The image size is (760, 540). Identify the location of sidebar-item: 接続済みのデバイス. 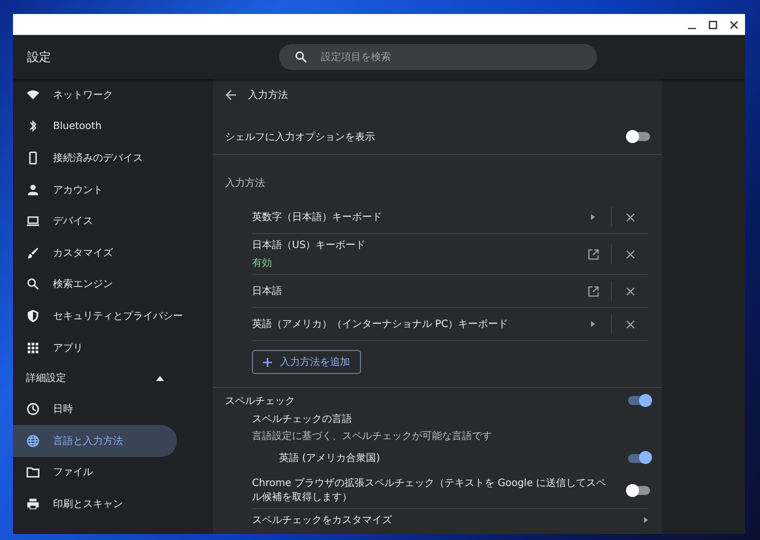
(95, 158).